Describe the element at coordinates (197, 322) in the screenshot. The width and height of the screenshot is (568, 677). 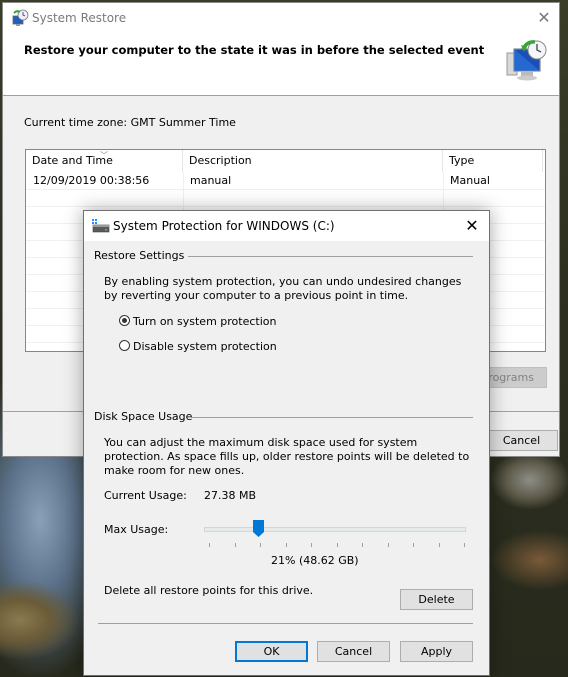
I see `turn-on-protection-radio: Turn on system protection` at that location.